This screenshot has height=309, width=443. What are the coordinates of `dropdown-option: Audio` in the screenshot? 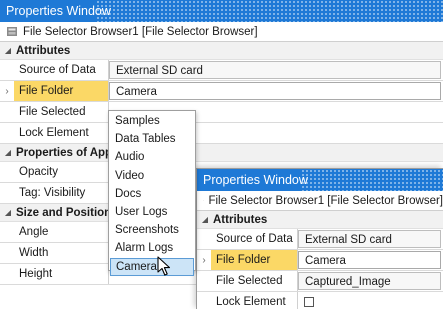 It's located at (152, 157).